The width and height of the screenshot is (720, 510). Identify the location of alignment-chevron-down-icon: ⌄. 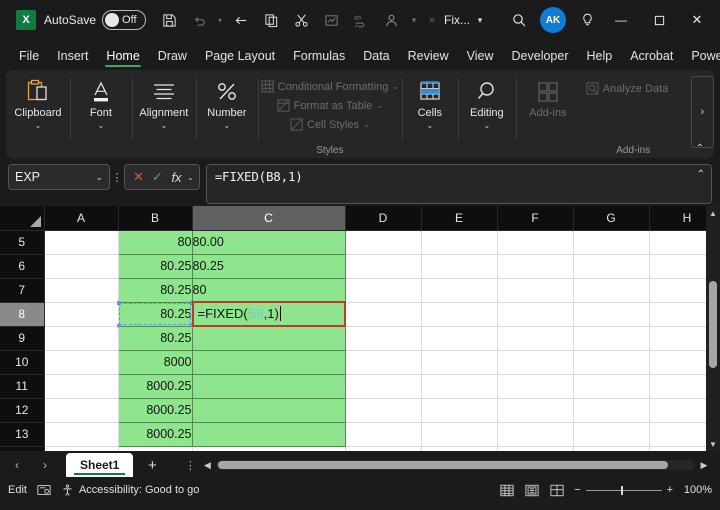
(164, 125).